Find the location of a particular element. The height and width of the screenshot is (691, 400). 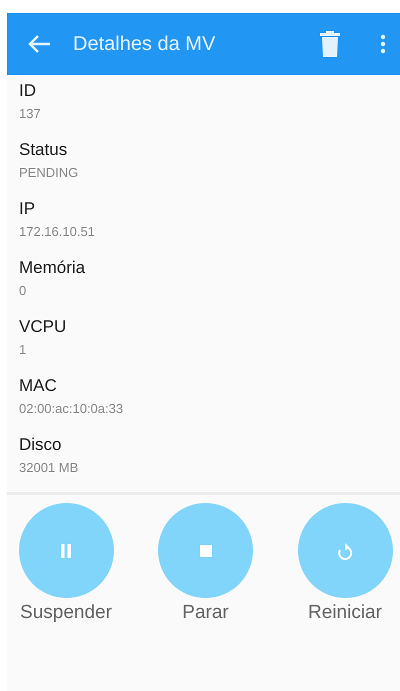

field-value: 32001 MB is located at coordinates (49, 468).